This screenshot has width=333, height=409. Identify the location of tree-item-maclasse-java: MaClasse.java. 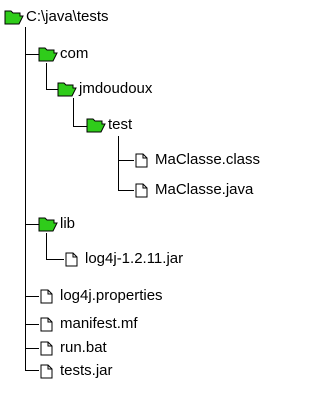
(193, 190).